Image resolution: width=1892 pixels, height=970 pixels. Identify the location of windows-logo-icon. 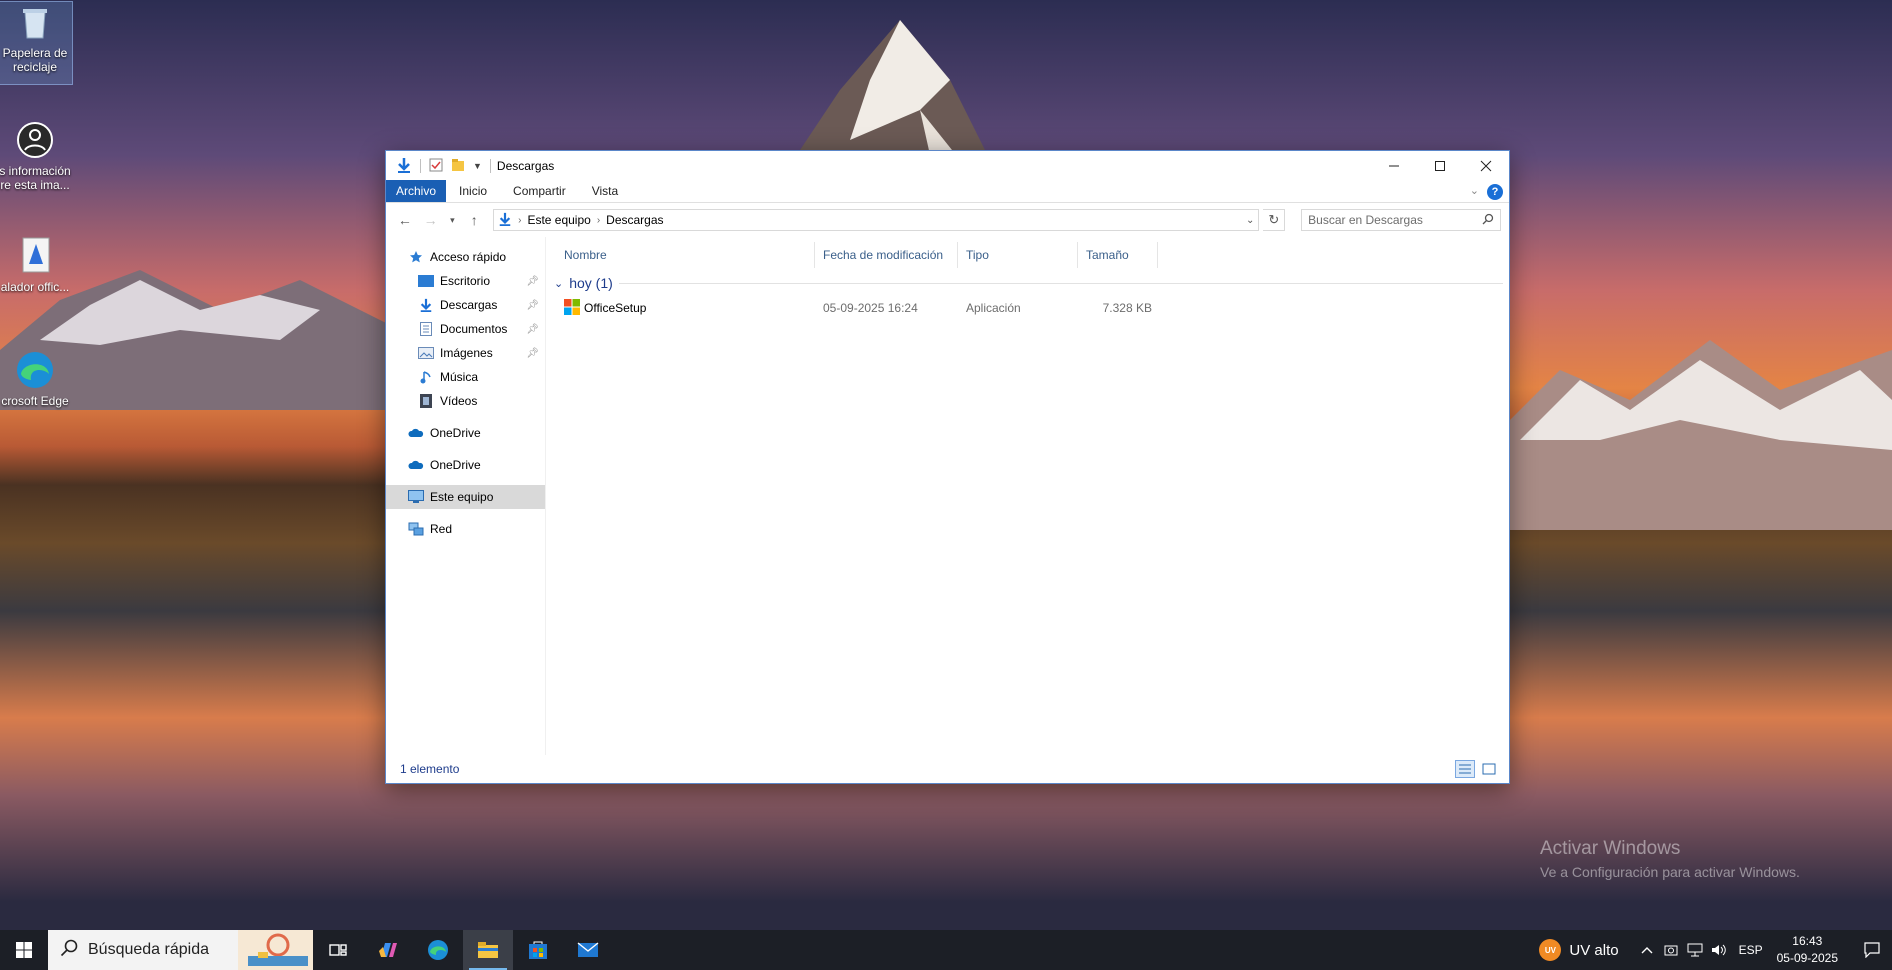
(24, 950).